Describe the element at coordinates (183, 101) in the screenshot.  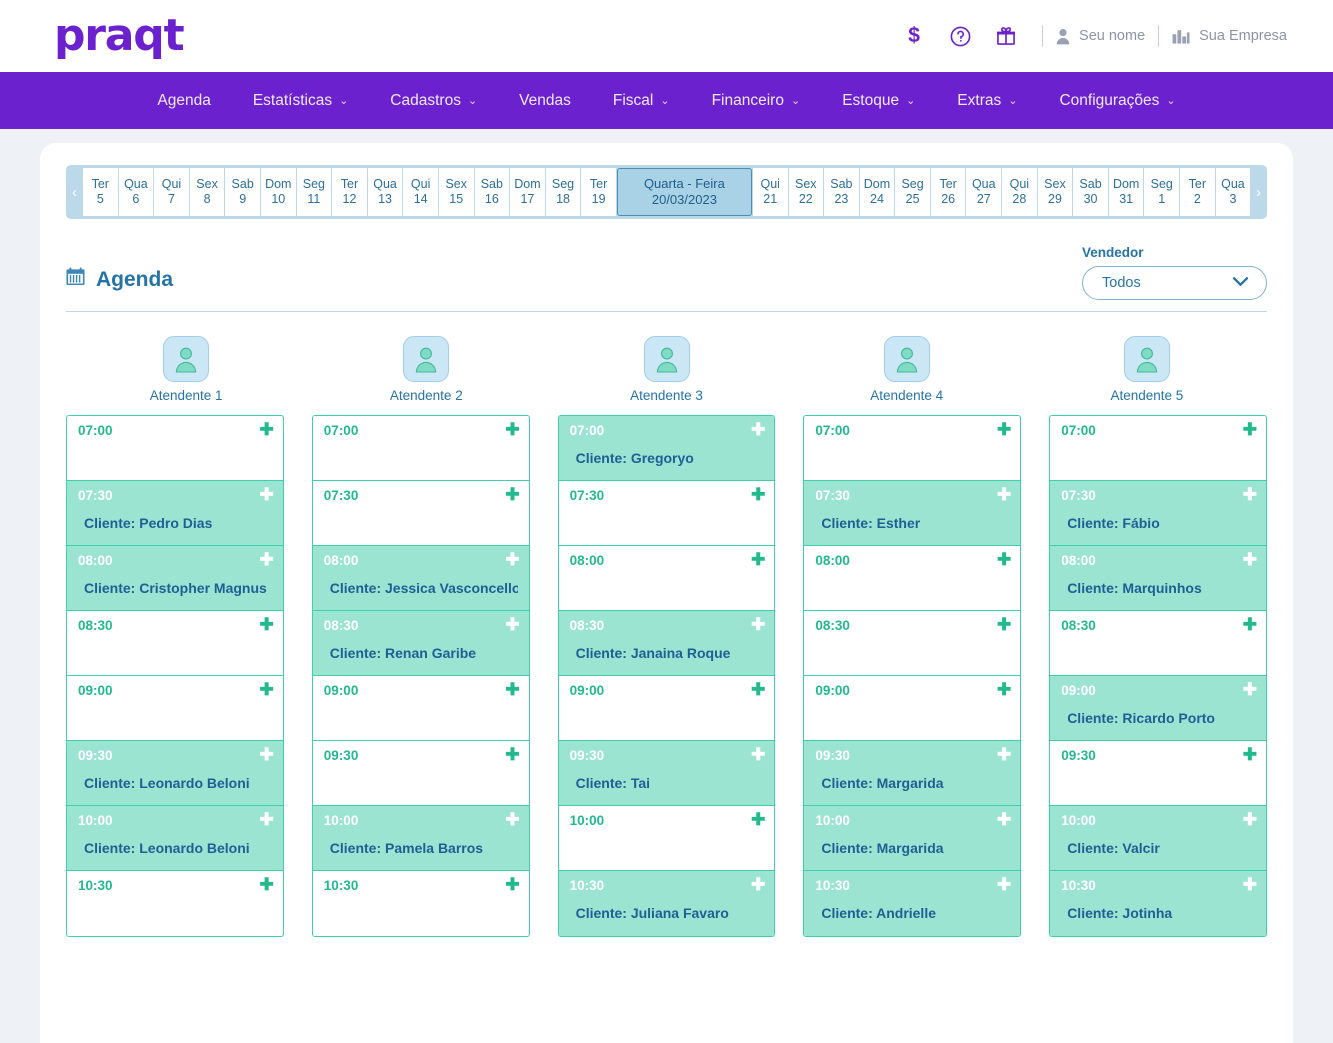
I see `nav-item-agenda: Agenda` at that location.